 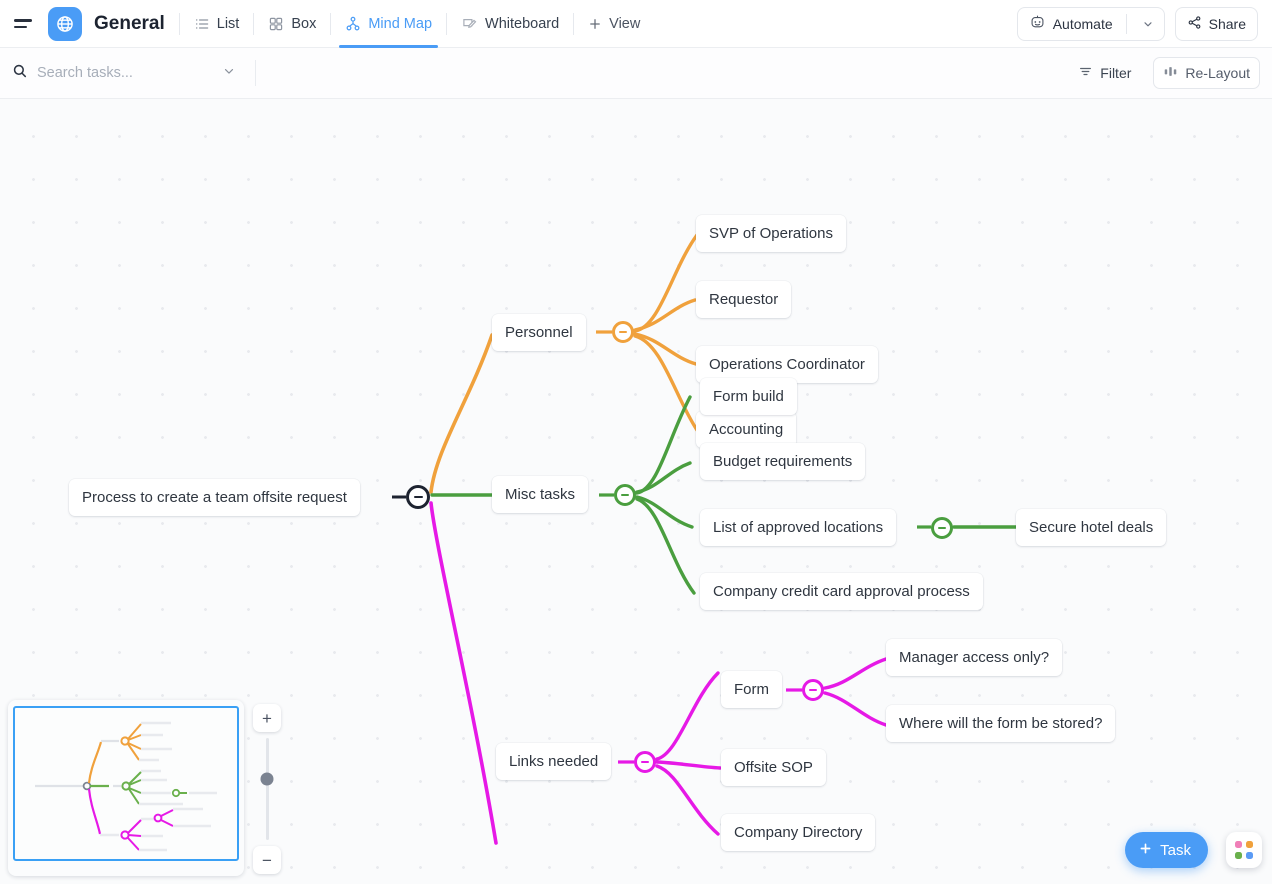 What do you see at coordinates (554, 761) in the screenshot?
I see `branch-node-links-needed: Links needed` at bounding box center [554, 761].